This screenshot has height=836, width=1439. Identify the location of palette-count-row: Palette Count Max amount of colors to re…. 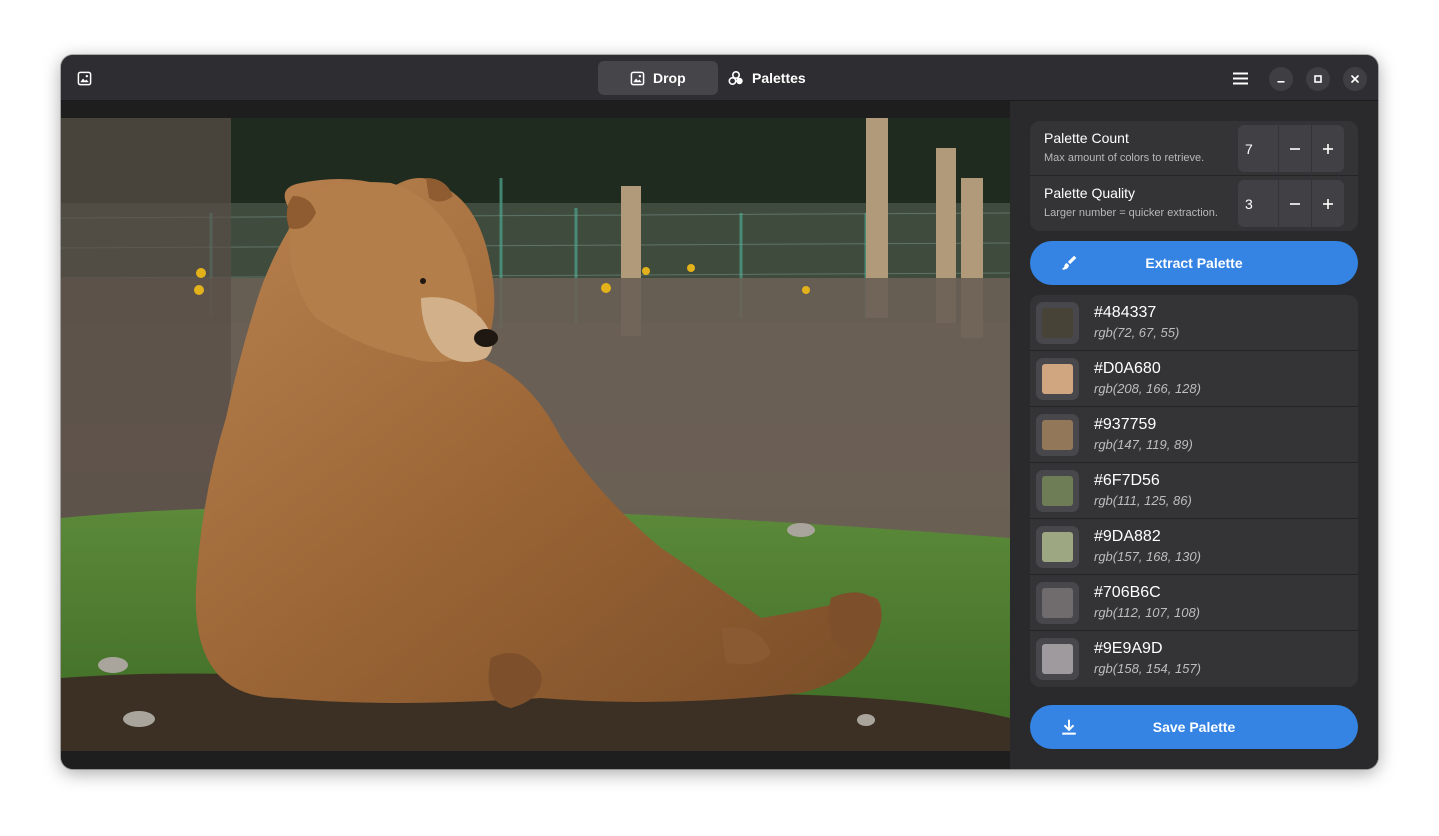
(1194, 148).